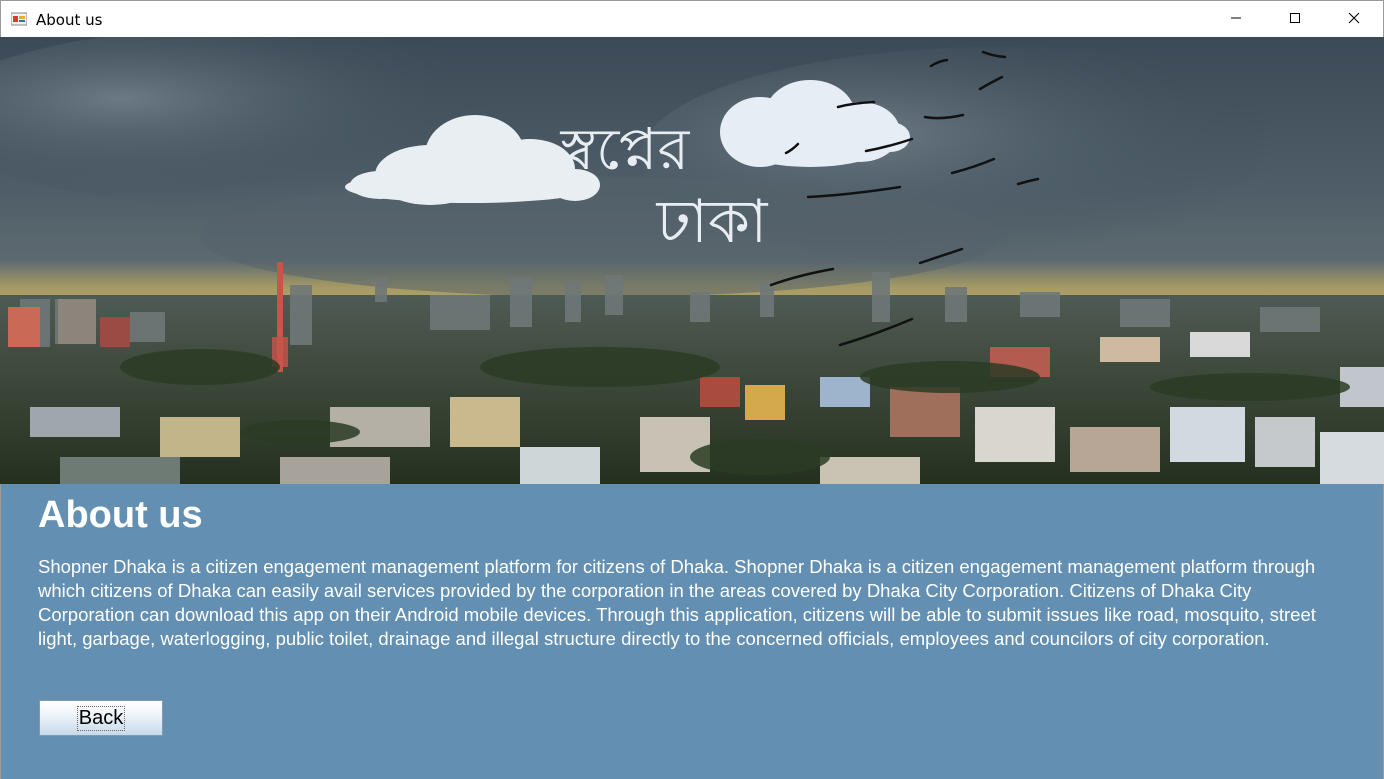 The height and width of the screenshot is (779, 1384). I want to click on back-button: Back, so click(101, 718).